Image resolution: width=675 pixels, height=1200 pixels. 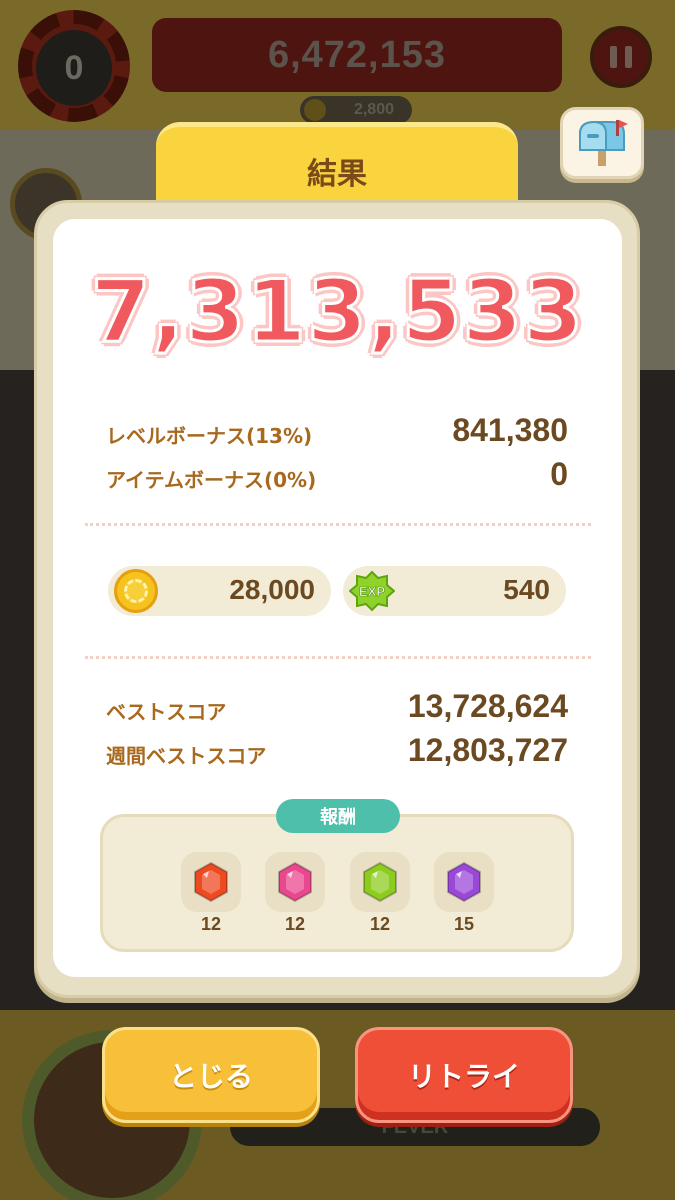 I want to click on mailbox-icon, so click(x=603, y=143).